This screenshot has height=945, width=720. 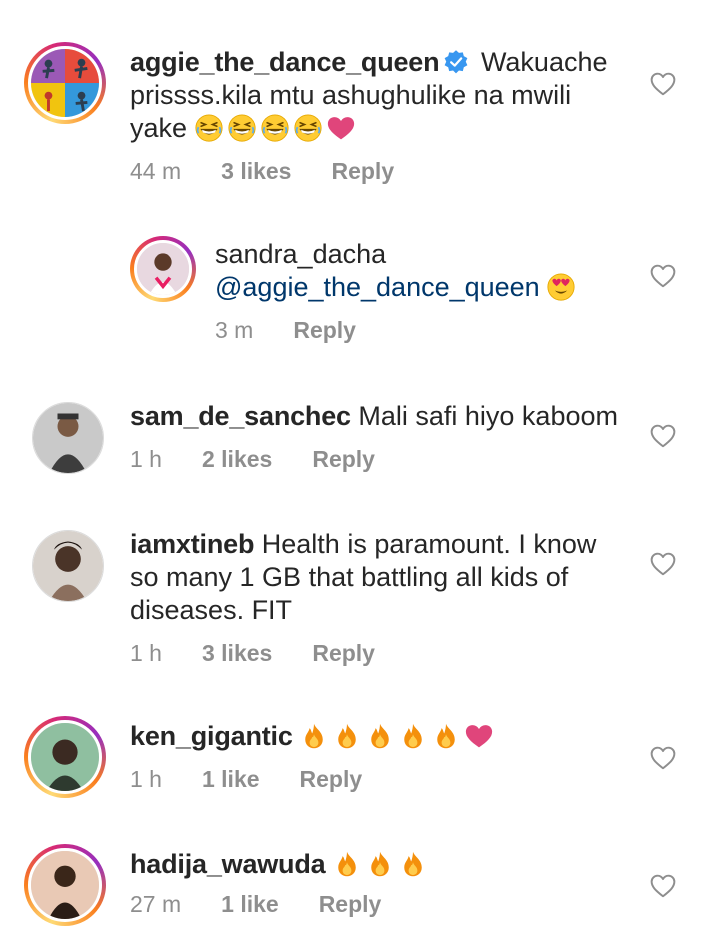 What do you see at coordinates (422, 271) in the screenshot?
I see `comment-text: sandra_dacha @aggie_the_dance_queen` at bounding box center [422, 271].